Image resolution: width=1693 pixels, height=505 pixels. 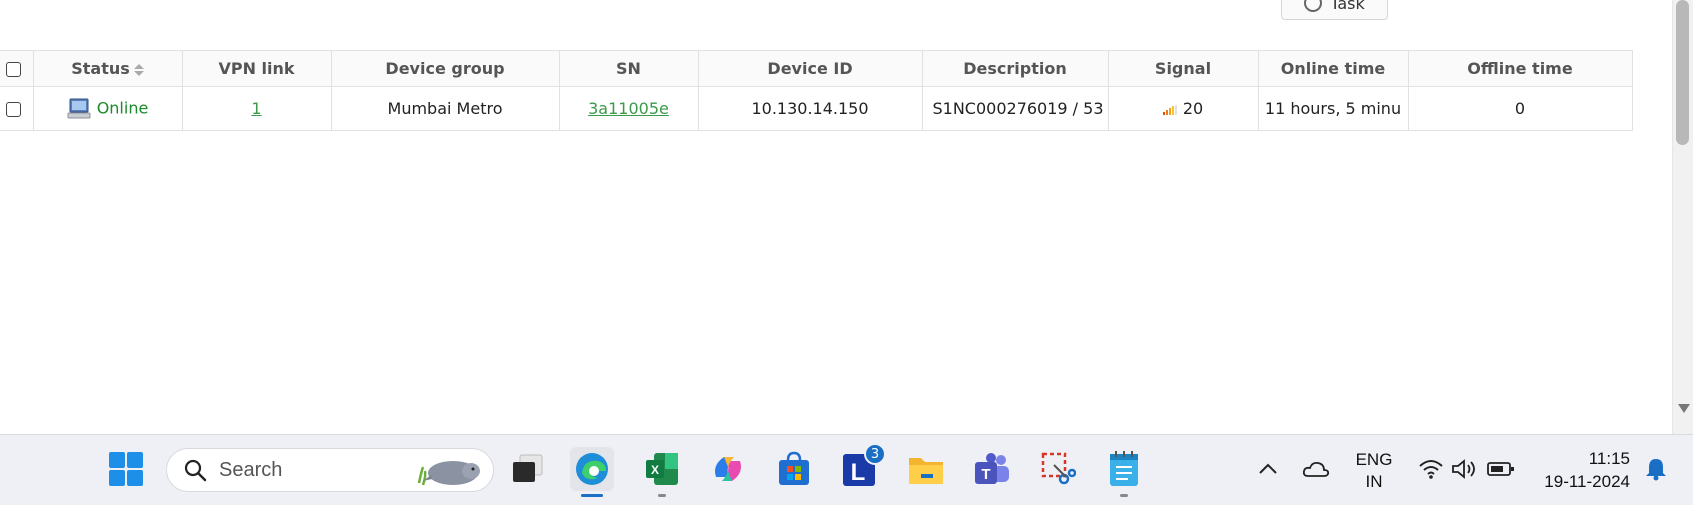 I want to click on onedrive-cloud-icon, so click(x=1316, y=469).